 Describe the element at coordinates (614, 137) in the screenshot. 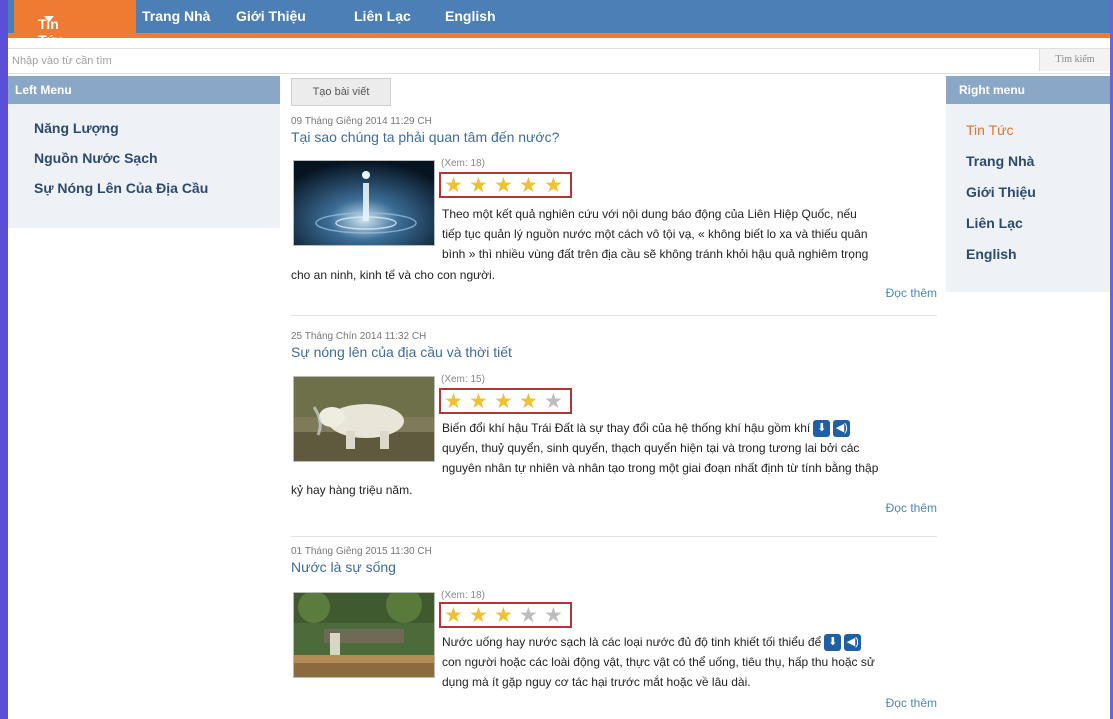

I see `article-title-link: Tại sao chúng ta phải quan tâm đến nước?` at that location.